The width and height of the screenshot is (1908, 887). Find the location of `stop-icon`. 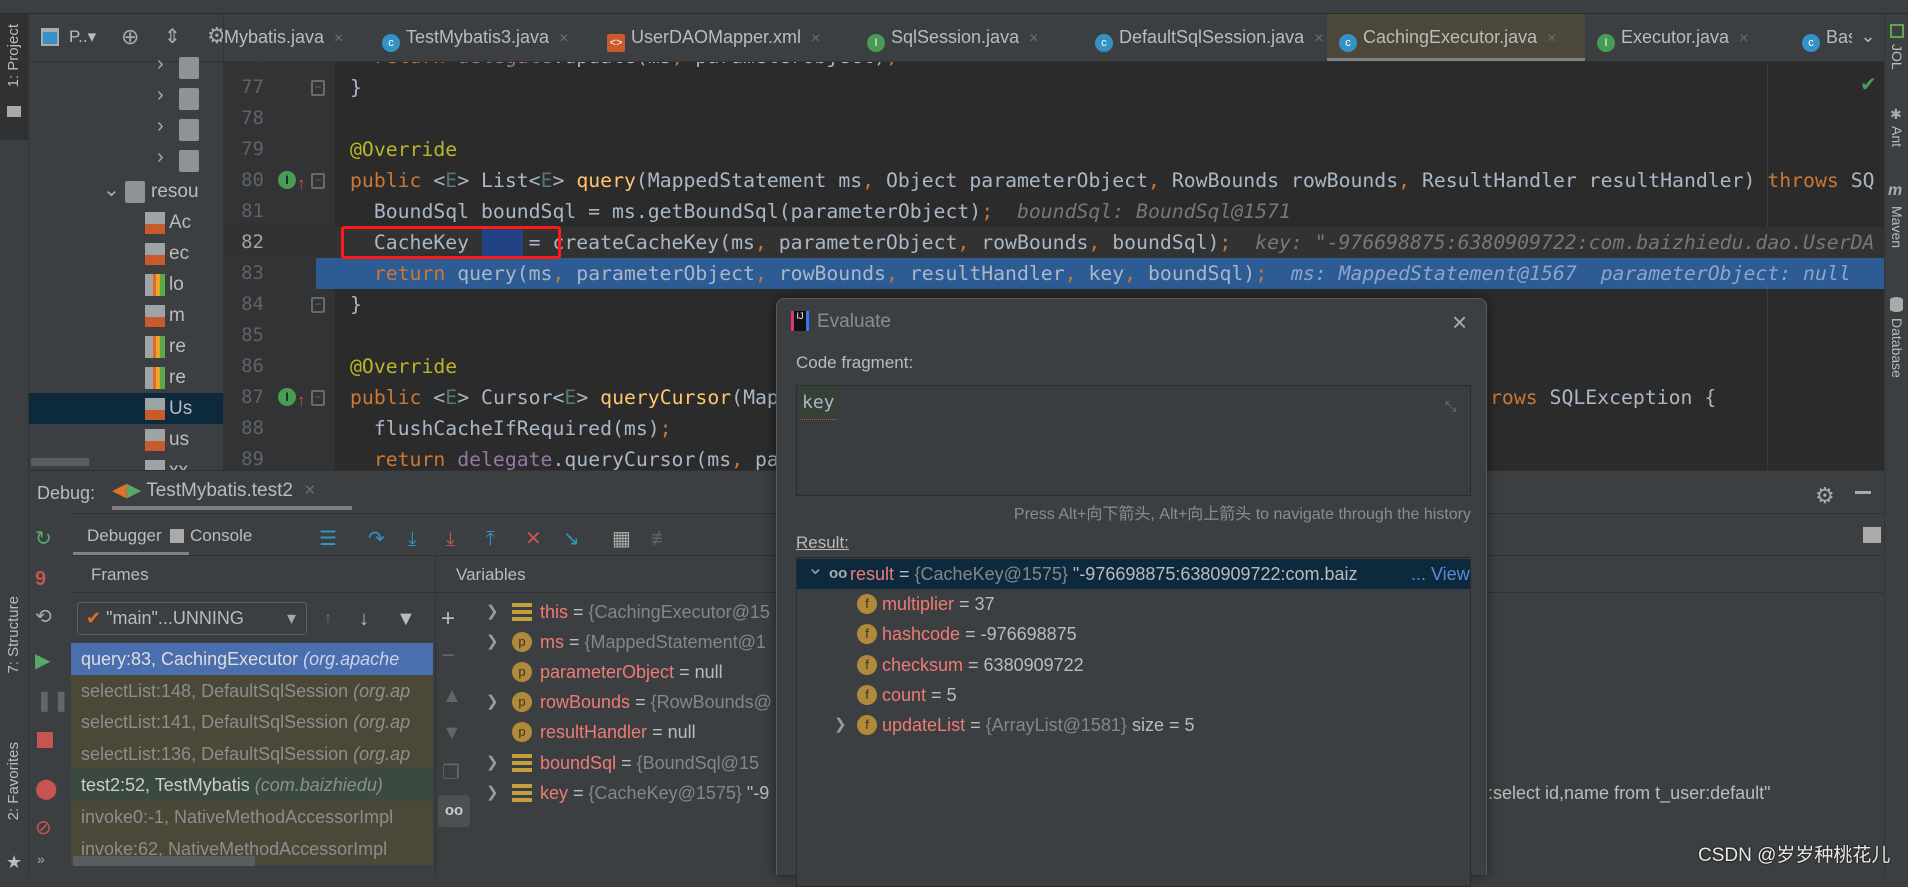

stop-icon is located at coordinates (45, 740).